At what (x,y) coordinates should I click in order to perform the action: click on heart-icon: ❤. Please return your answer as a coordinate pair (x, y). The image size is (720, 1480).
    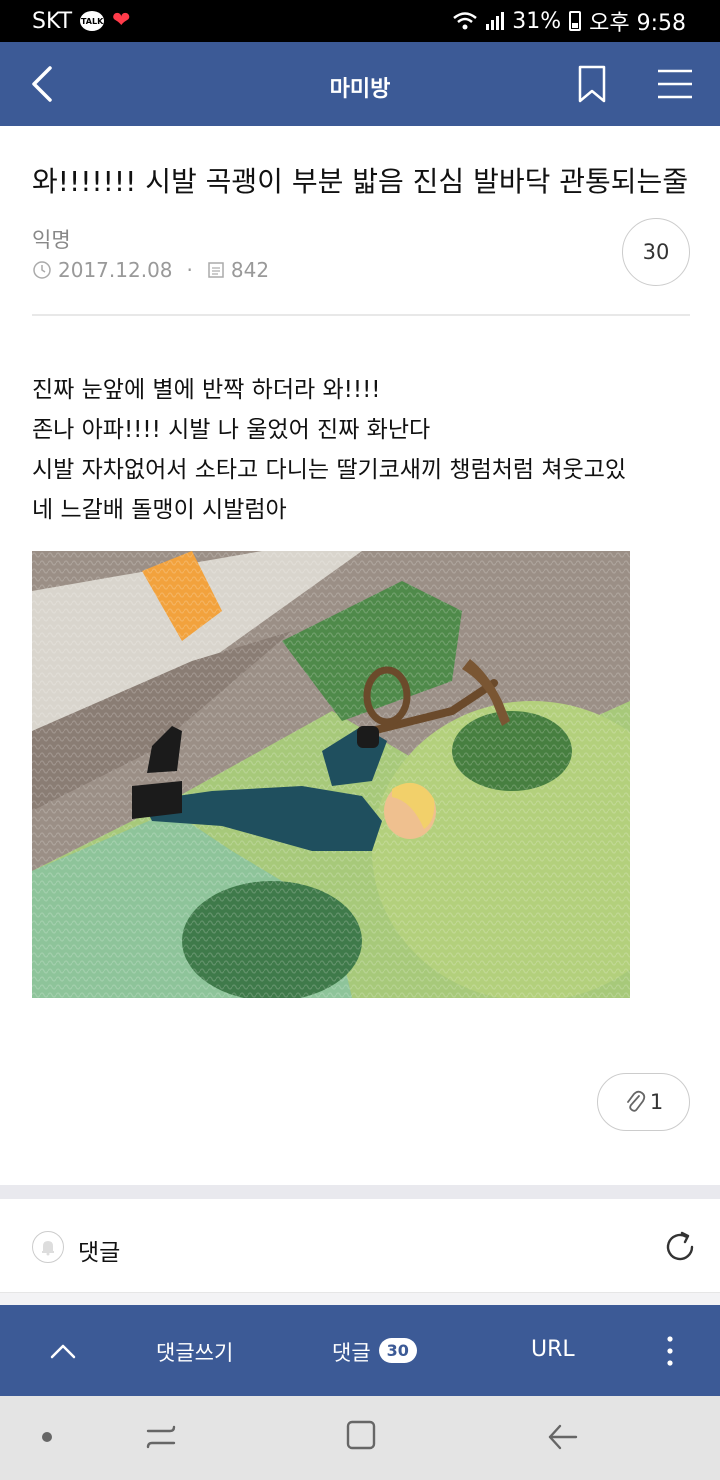
    Looking at the image, I should click on (121, 20).